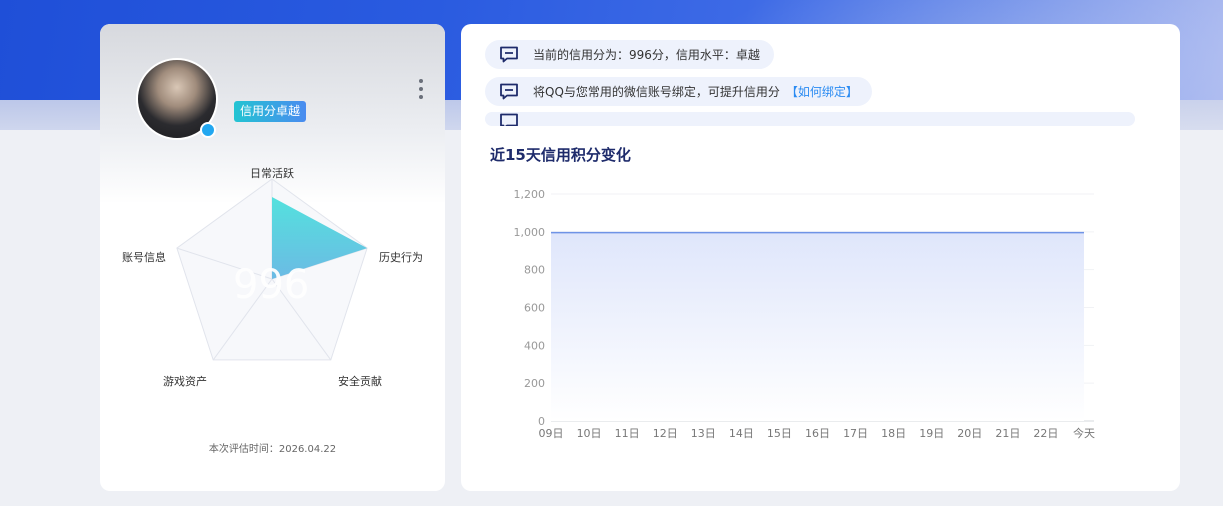  Describe the element at coordinates (855, 433) in the screenshot. I see `x-tick-label: 17日` at that location.